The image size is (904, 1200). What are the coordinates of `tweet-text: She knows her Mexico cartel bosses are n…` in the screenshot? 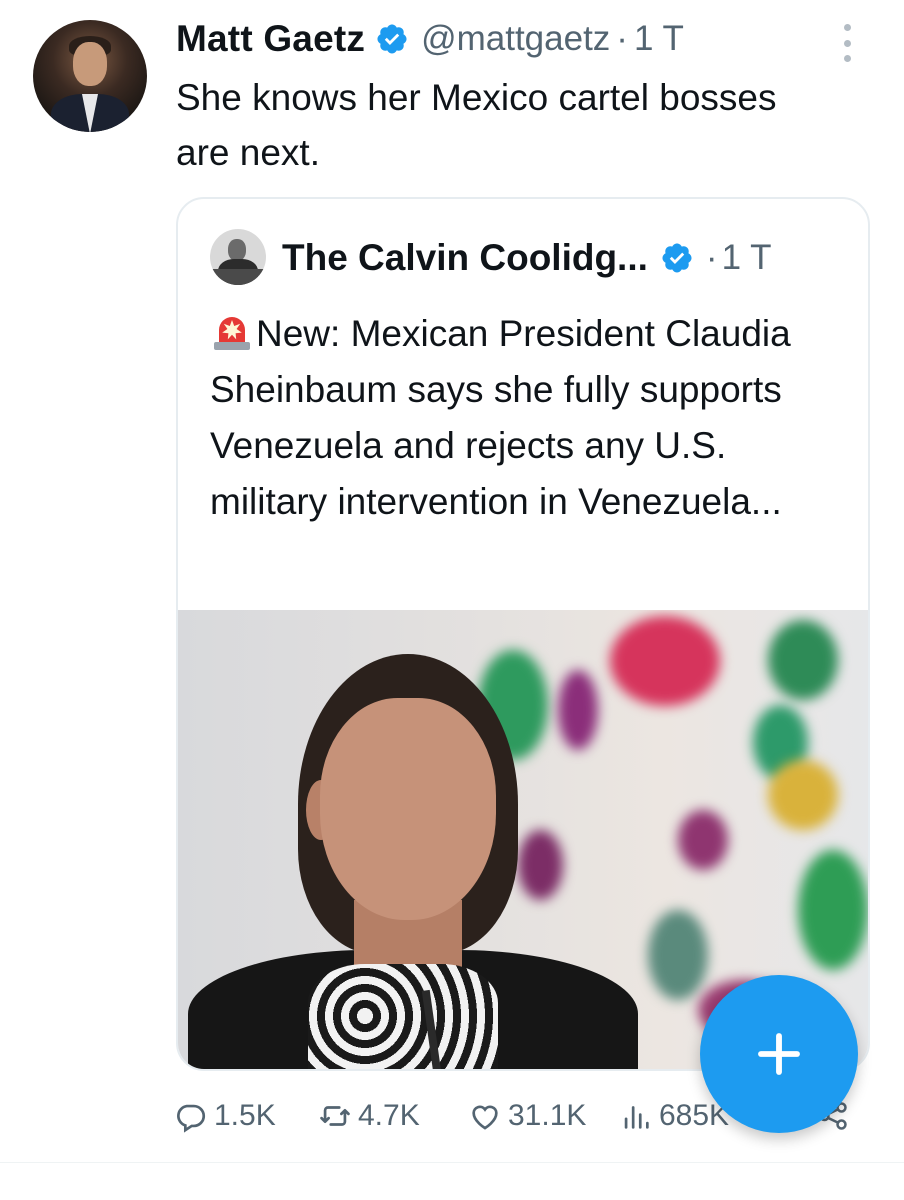 It's located at (476, 125).